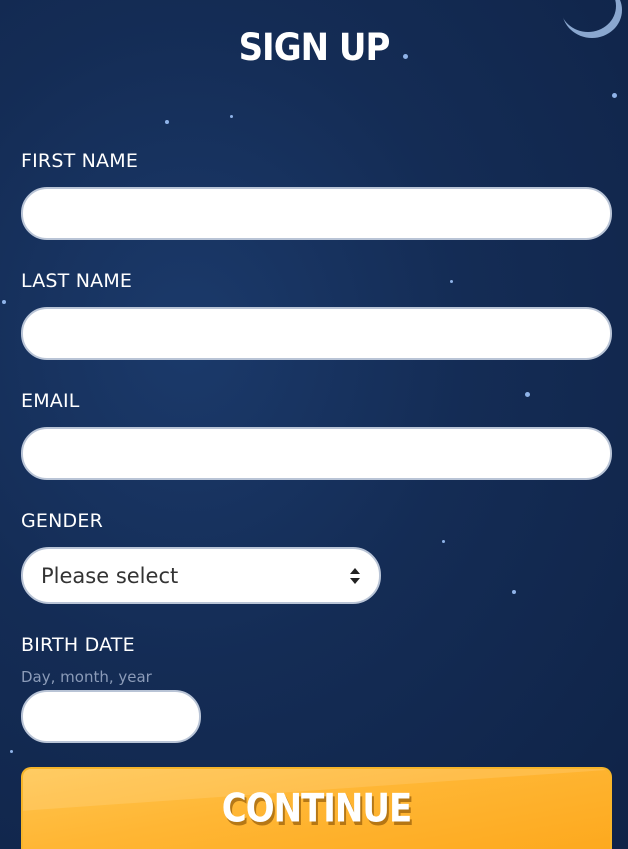  What do you see at coordinates (316, 333) in the screenshot?
I see `last-name-field` at bounding box center [316, 333].